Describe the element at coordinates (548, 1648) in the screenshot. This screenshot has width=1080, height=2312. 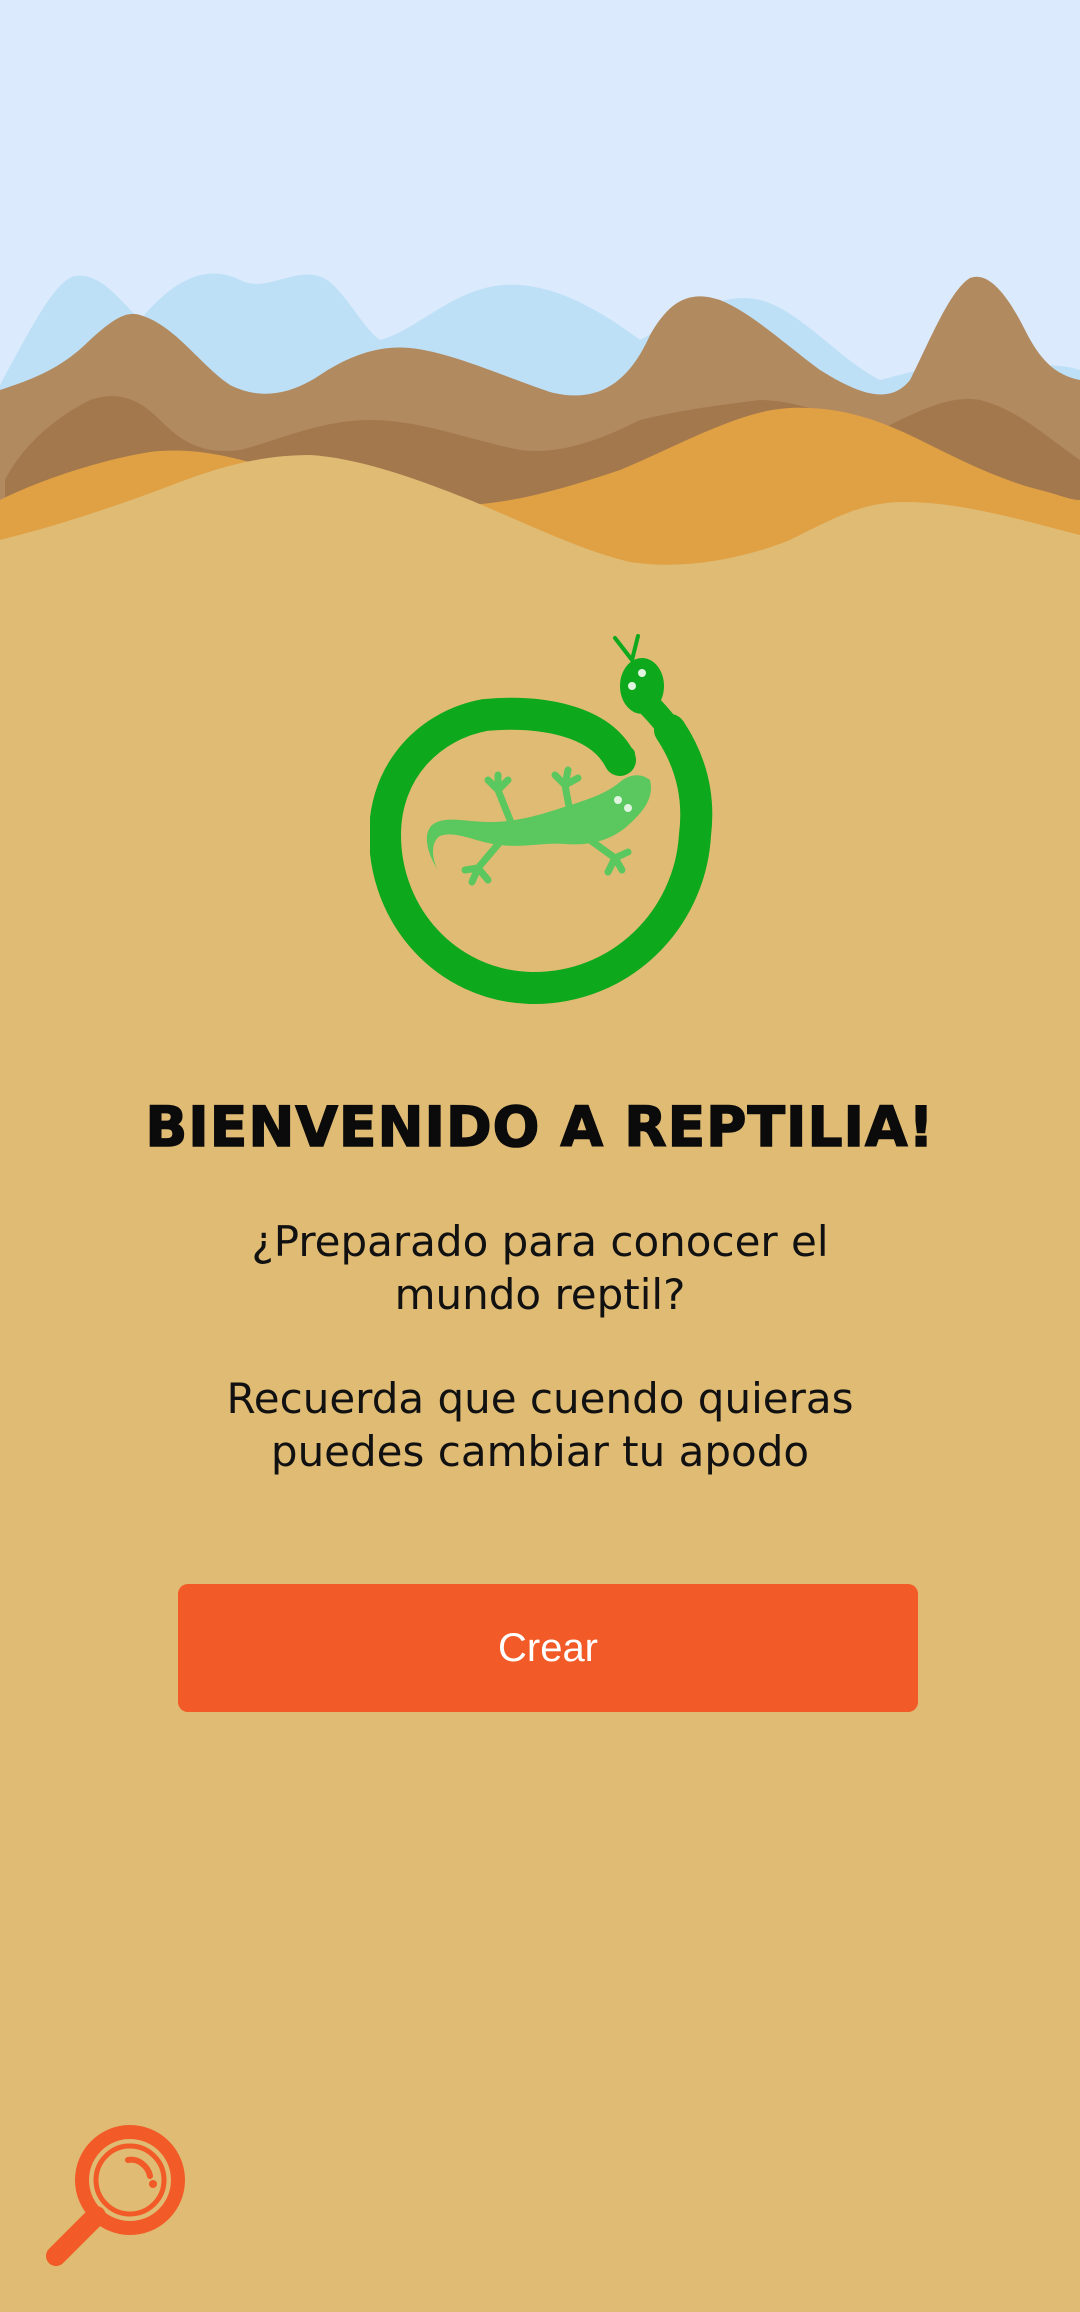
I see `crear-button: Crear` at that location.